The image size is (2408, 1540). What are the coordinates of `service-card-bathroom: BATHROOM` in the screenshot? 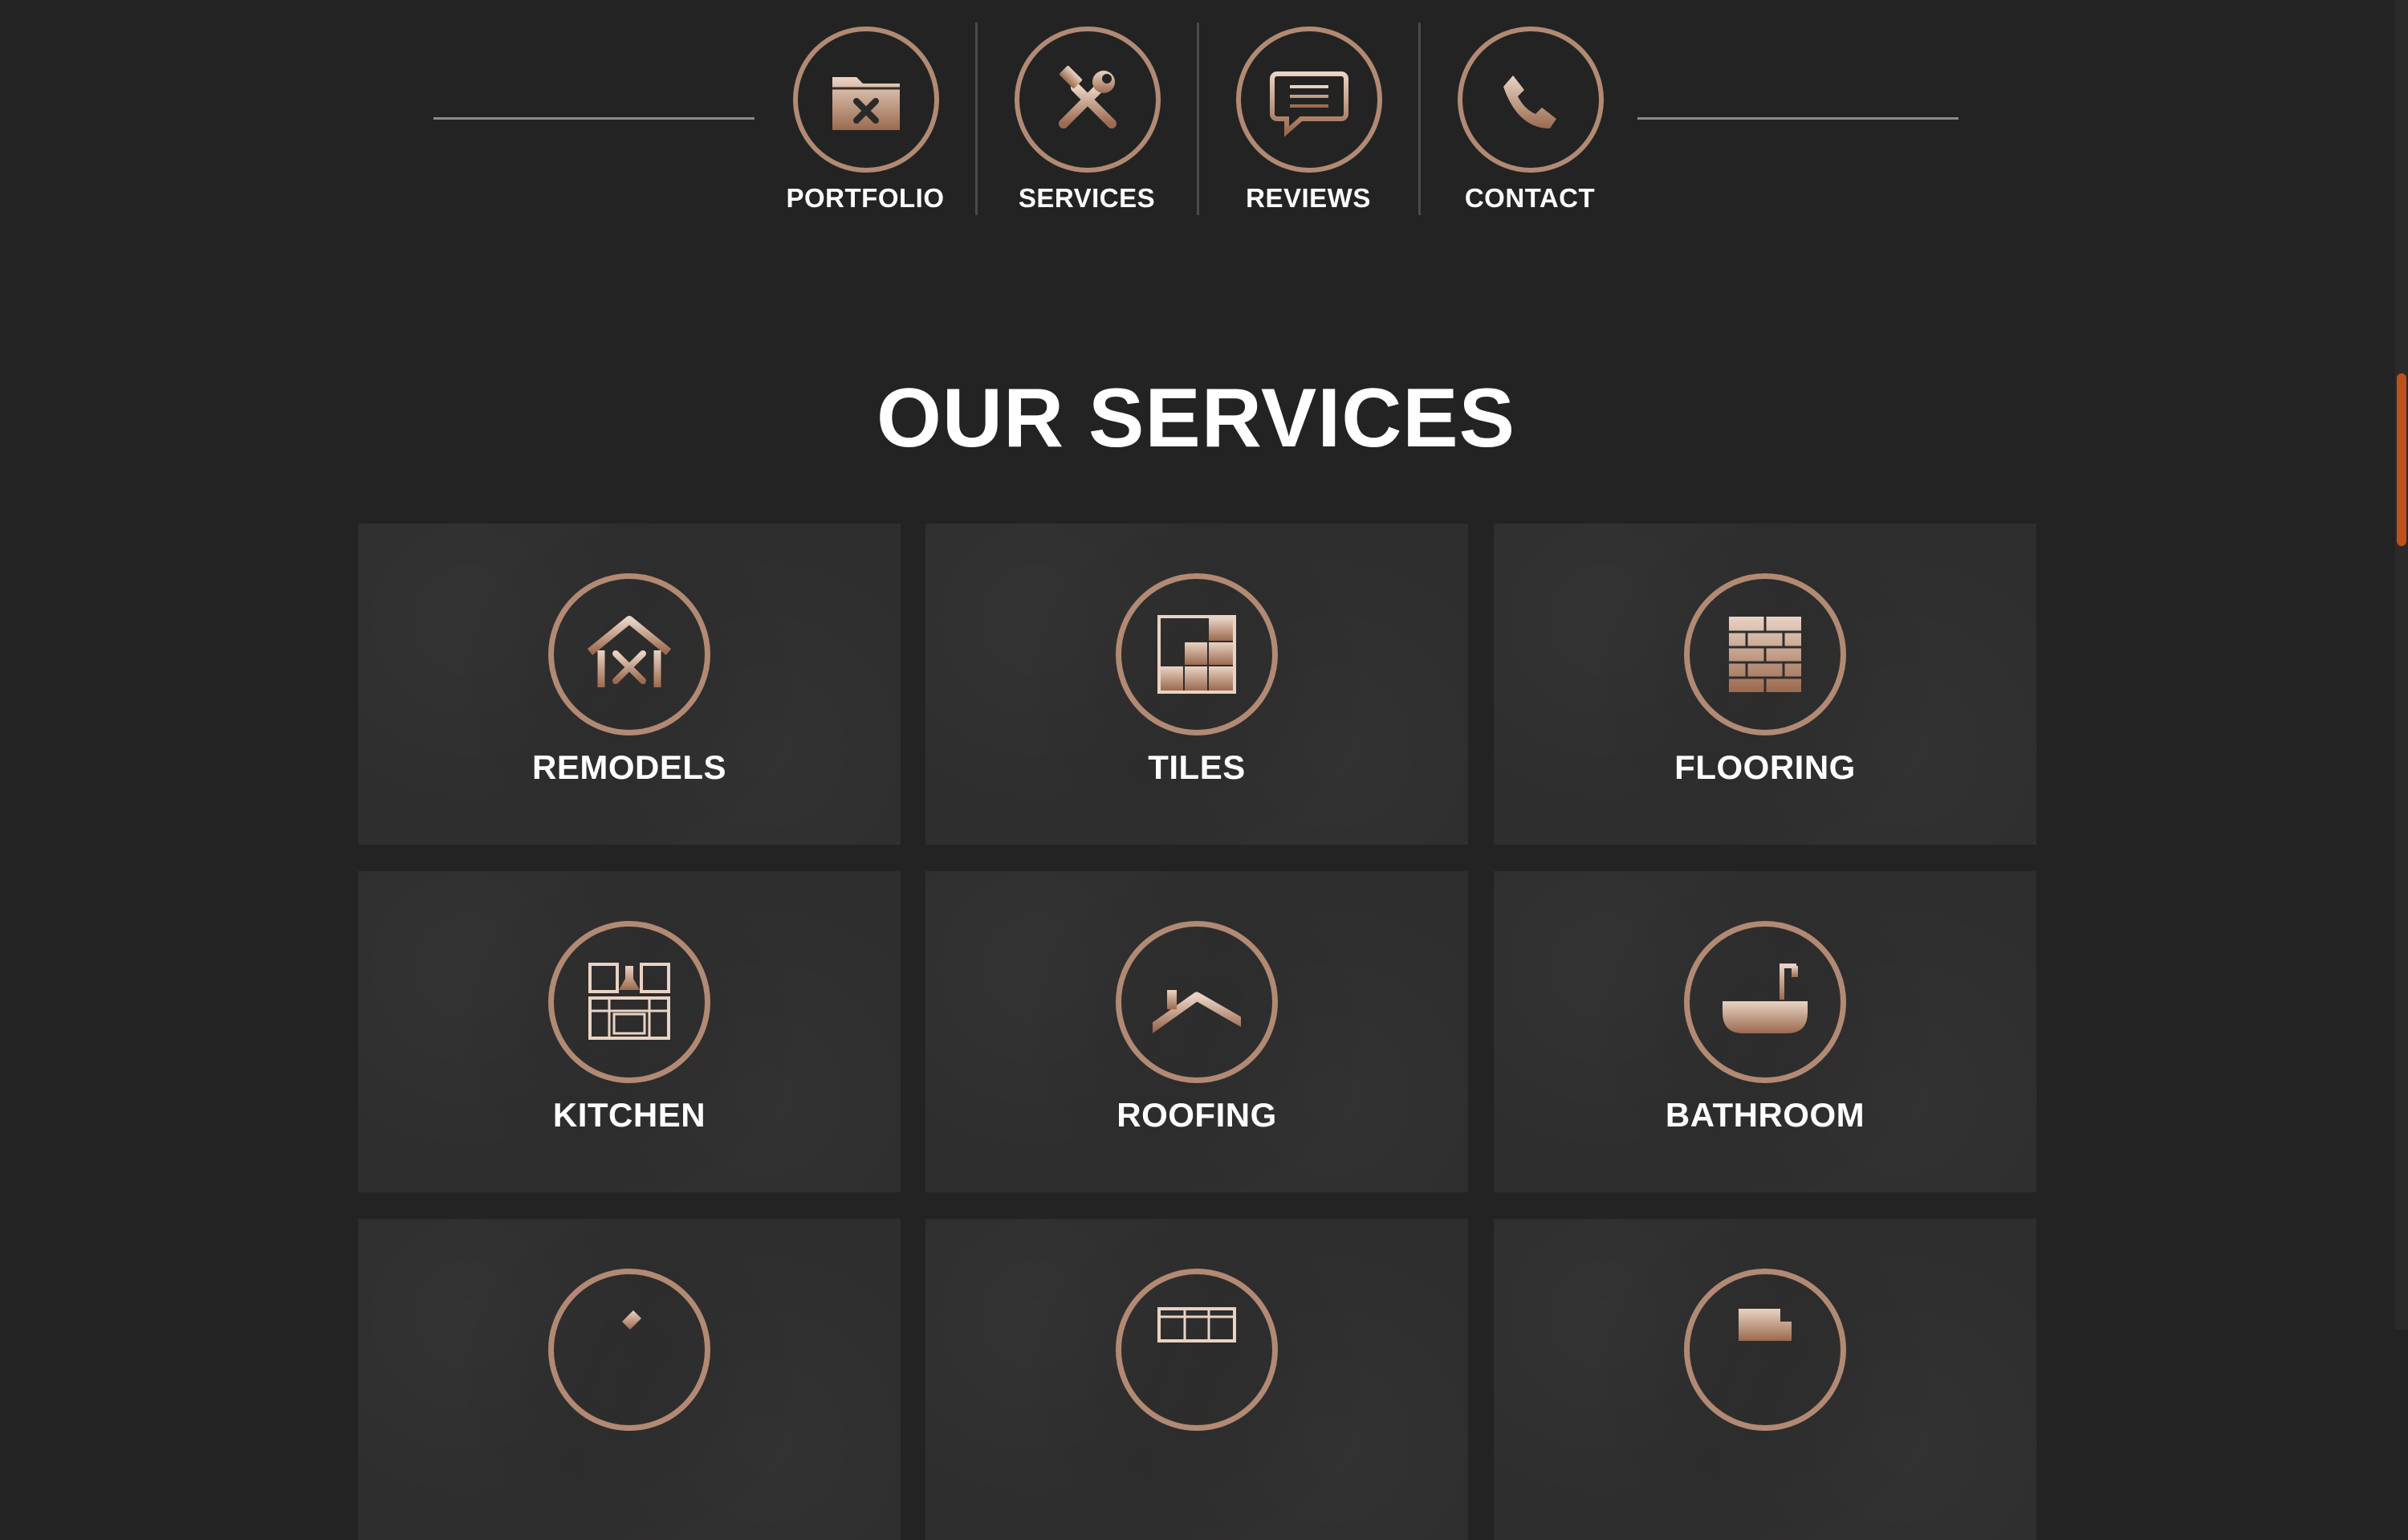 It's located at (1765, 1031).